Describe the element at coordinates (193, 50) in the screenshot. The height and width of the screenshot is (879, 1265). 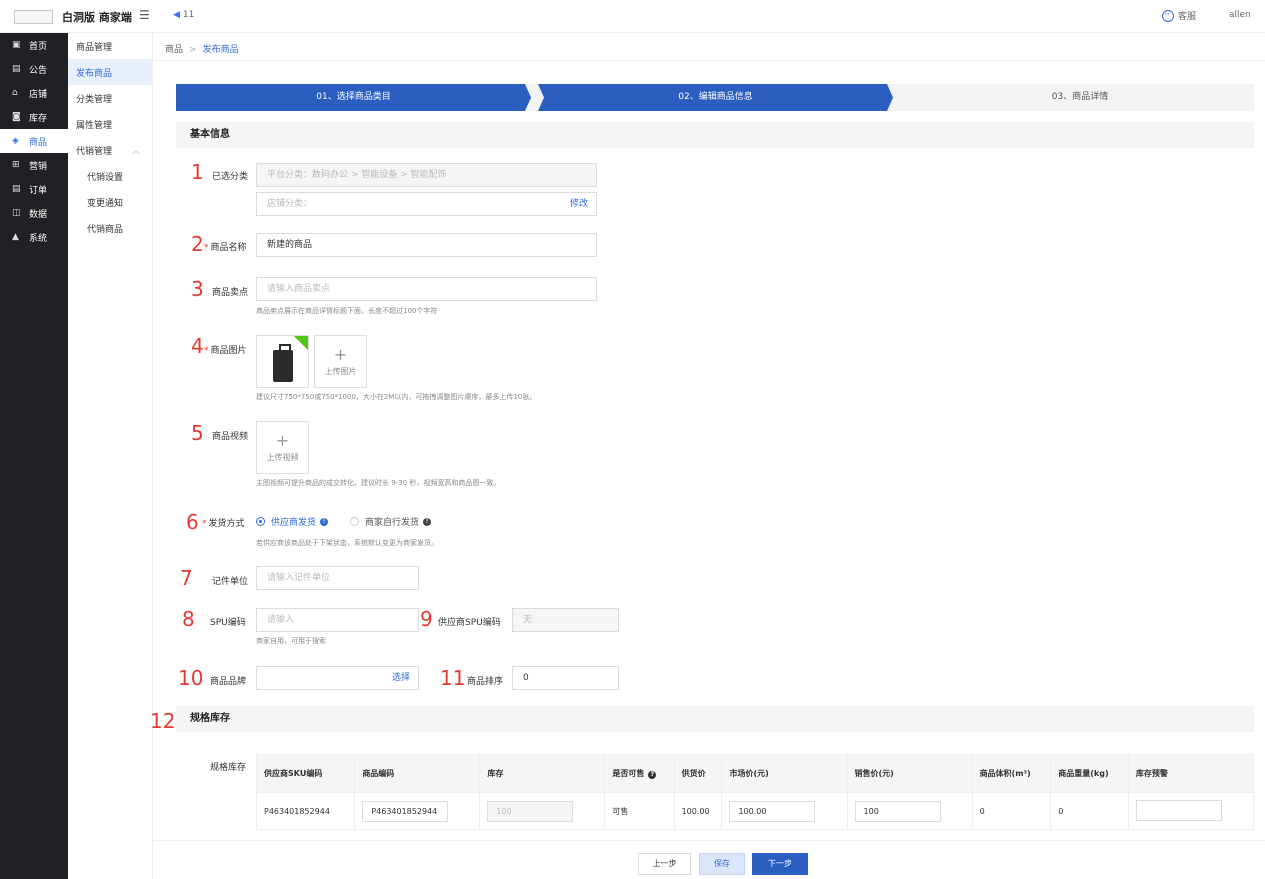
I see `chevron-right-icon: >` at that location.